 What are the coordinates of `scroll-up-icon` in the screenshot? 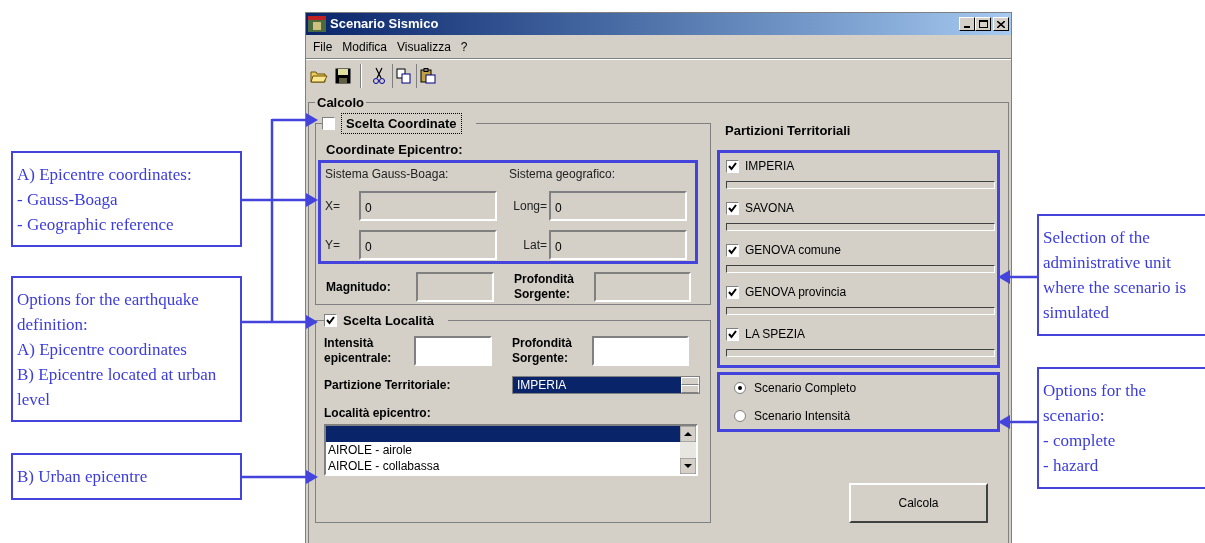 It's located at (688, 434).